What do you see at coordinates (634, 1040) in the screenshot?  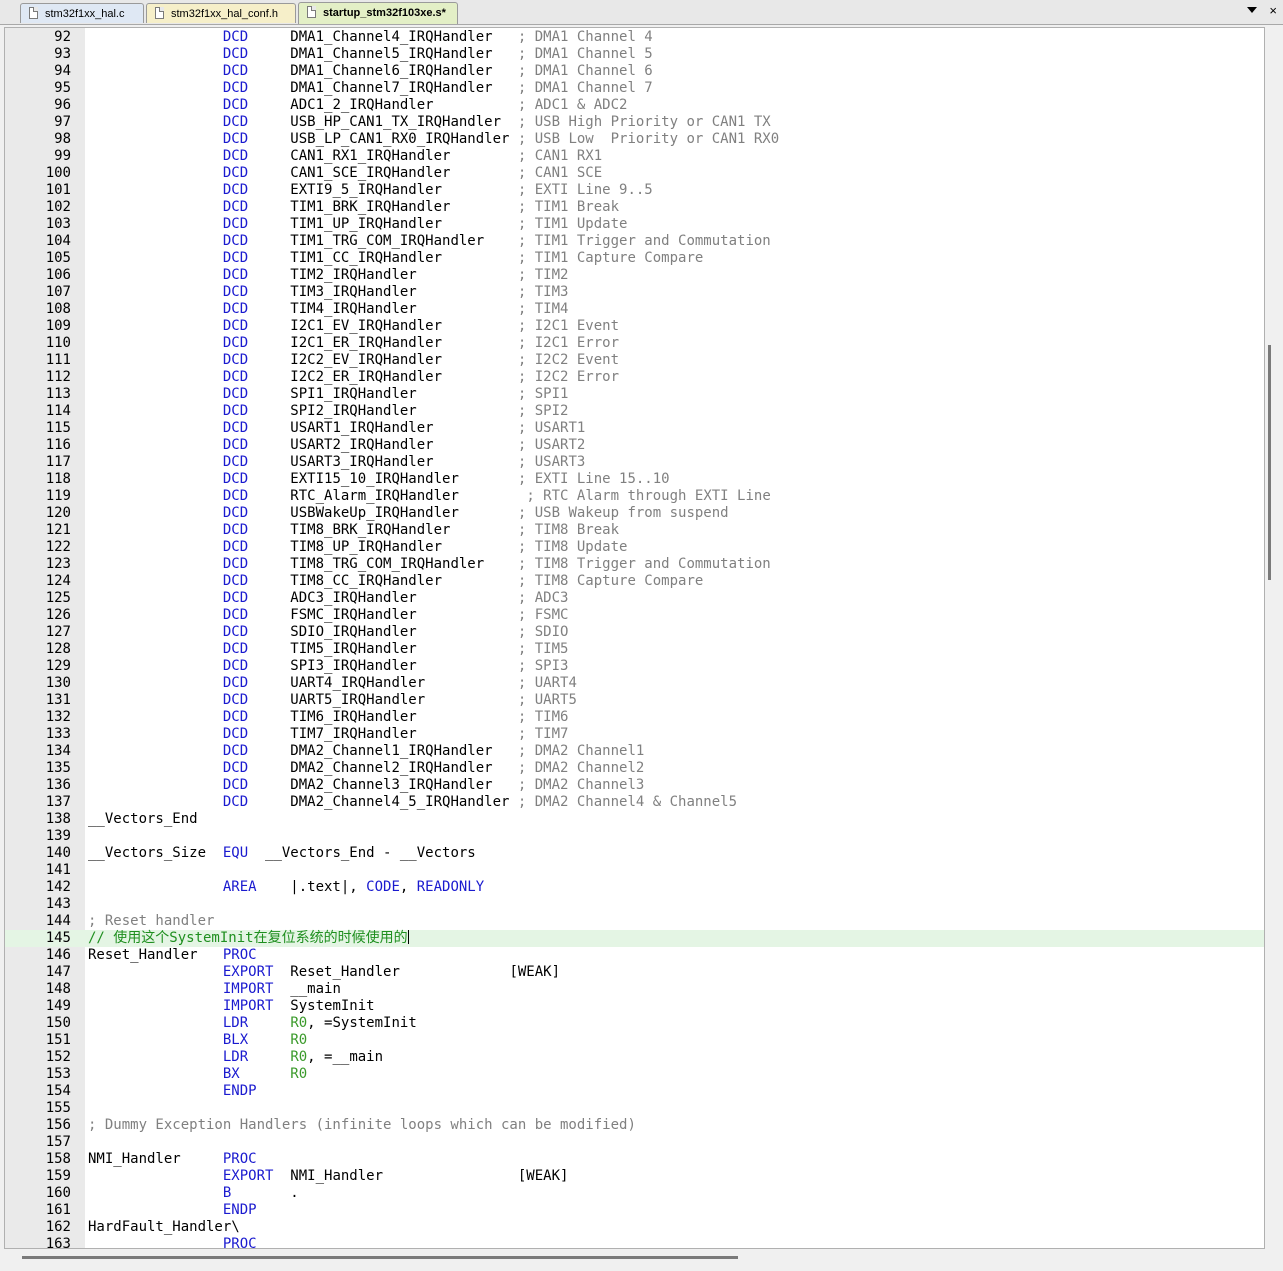 I see `code-line: 151 BLX R0` at bounding box center [634, 1040].